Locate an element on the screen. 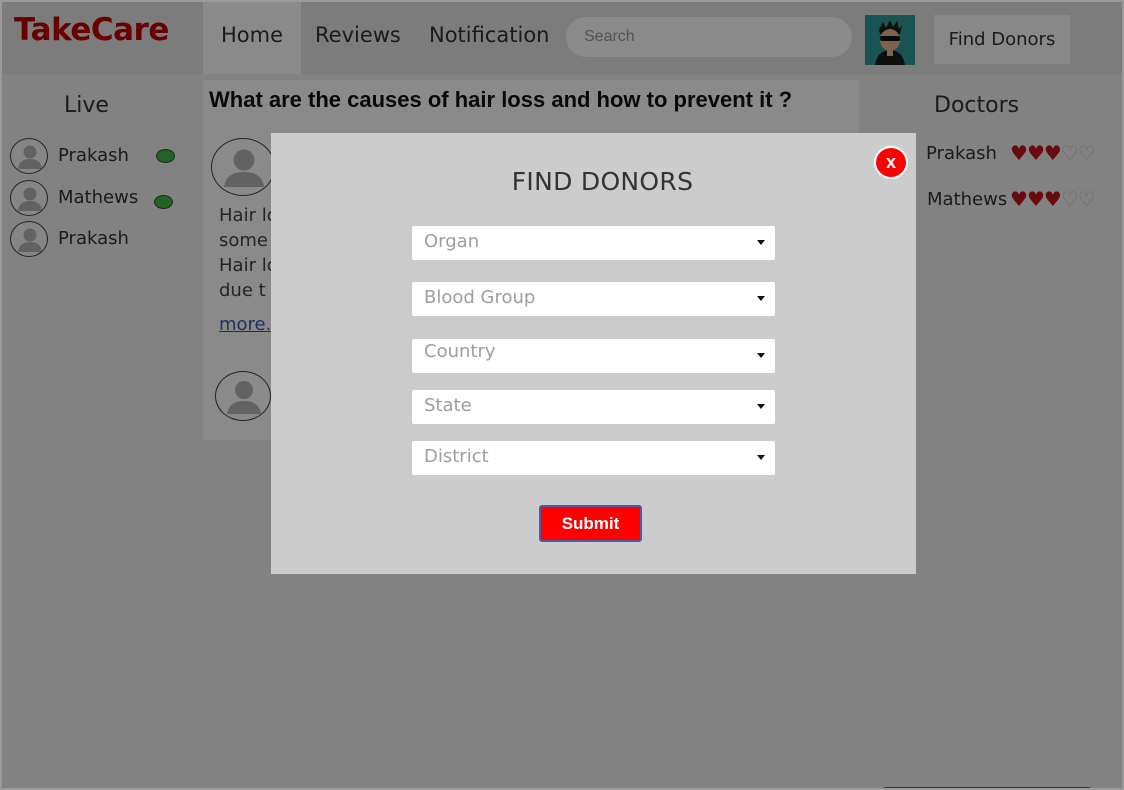 The image size is (1124, 790). district-select-placeholder: District is located at coordinates (456, 456).